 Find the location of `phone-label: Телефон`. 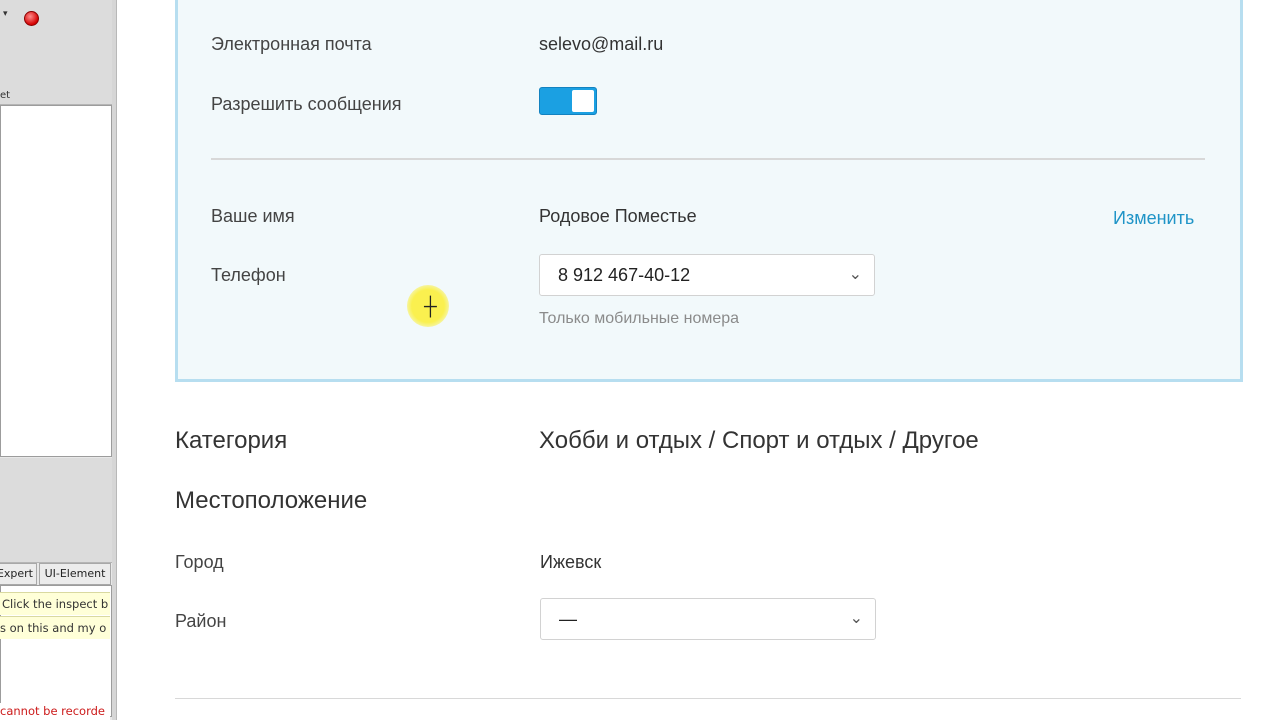

phone-label: Телефон is located at coordinates (248, 275).